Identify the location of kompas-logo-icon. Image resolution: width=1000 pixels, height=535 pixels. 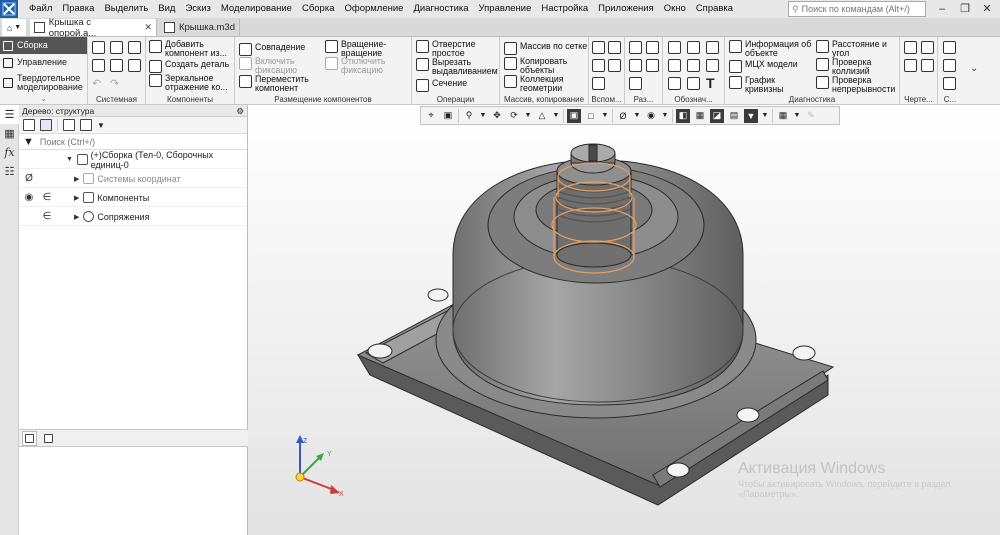
(9, 9).